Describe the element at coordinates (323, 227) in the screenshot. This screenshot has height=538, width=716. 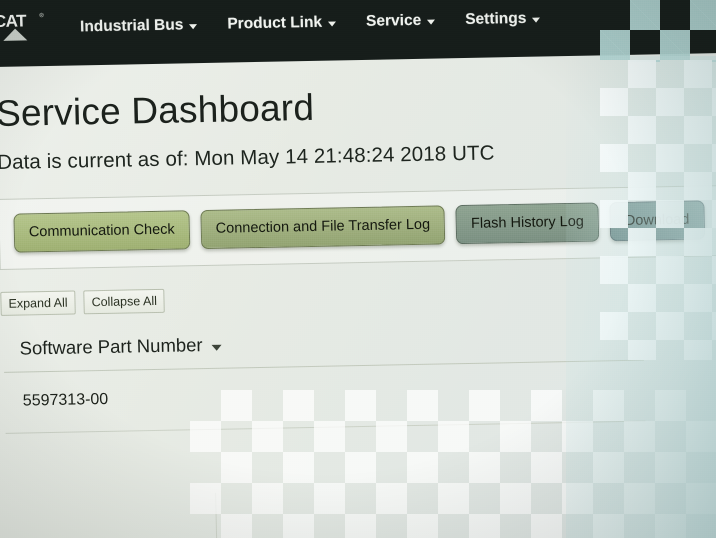
I see `connection-and-file-transfer-log-button: Connection and File Transfer Log` at that location.